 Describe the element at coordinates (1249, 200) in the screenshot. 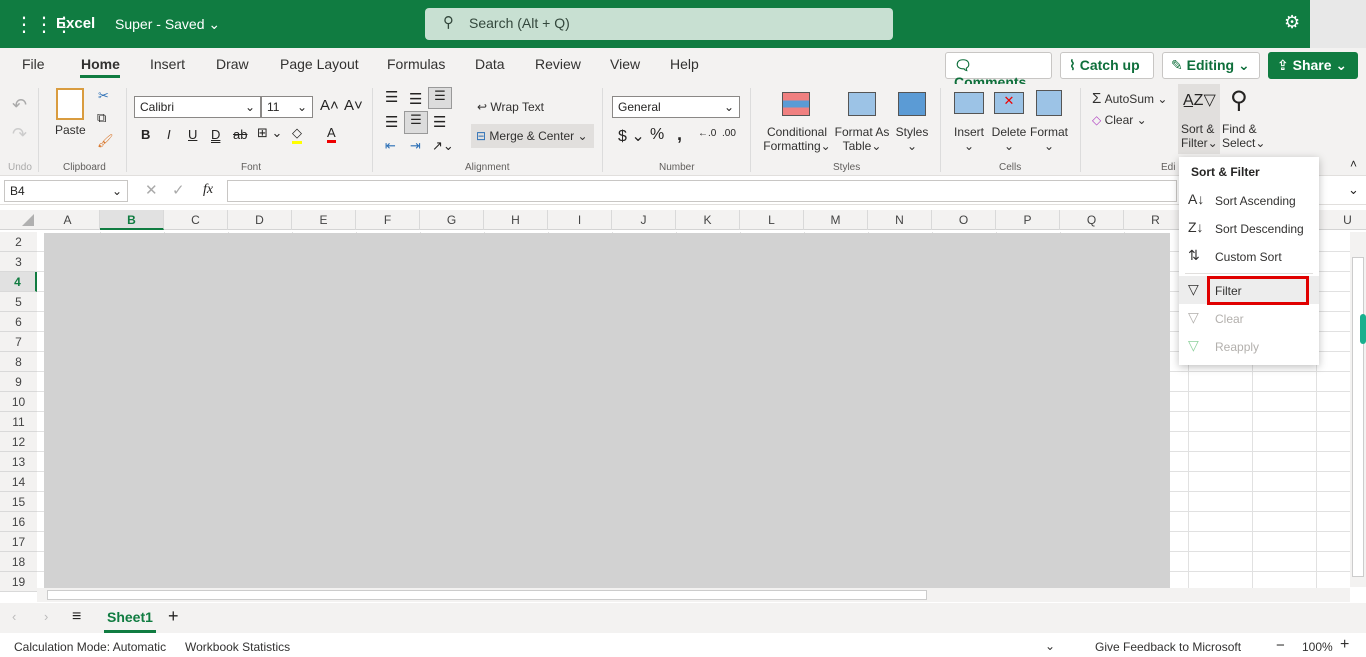

I see `sort-ascending-item: A↓ Sort Ascending` at that location.